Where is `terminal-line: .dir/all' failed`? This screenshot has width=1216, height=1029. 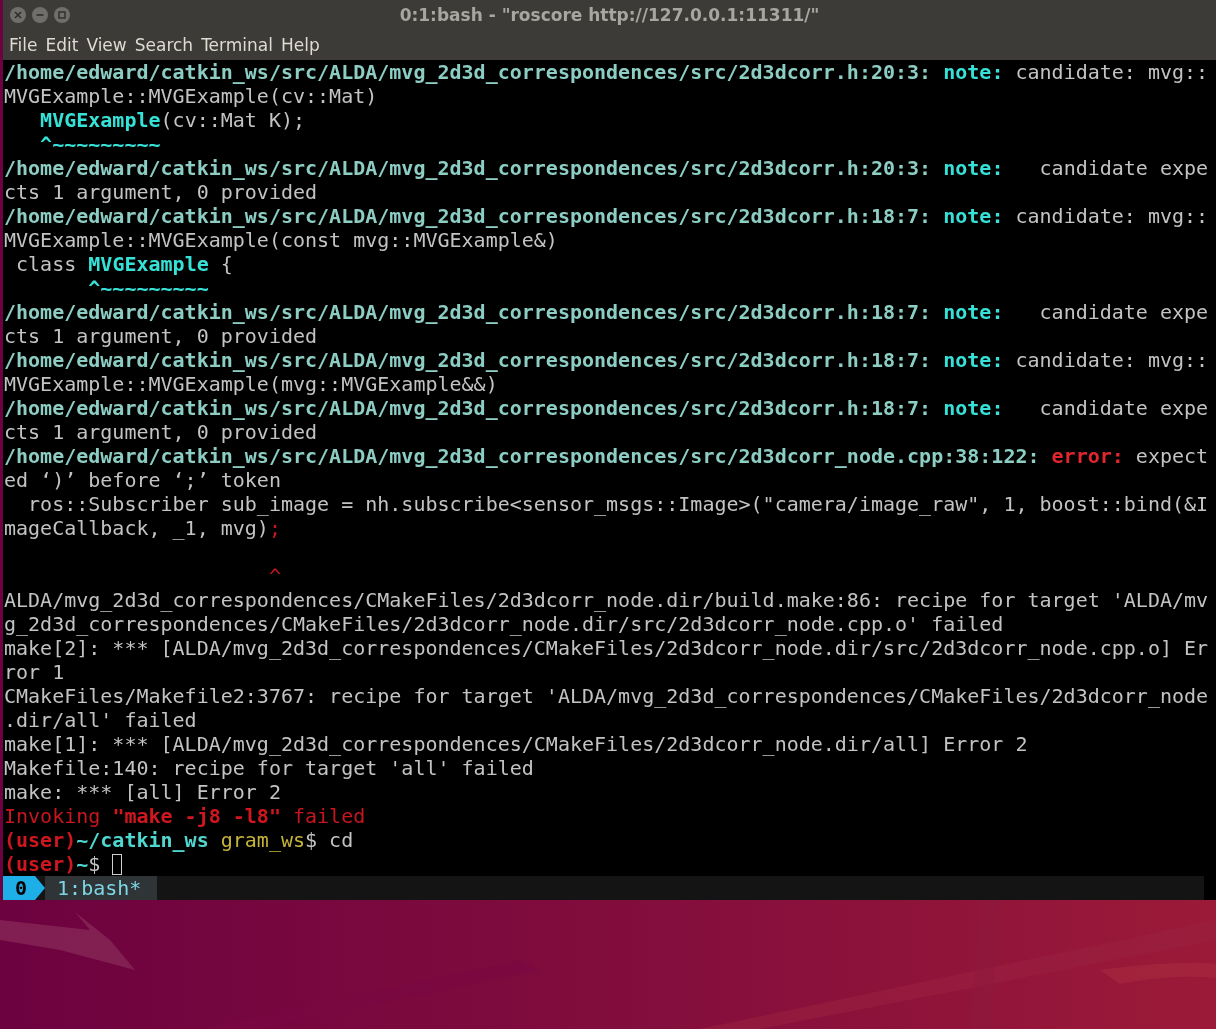 terminal-line: .dir/all' failed is located at coordinates (100, 720).